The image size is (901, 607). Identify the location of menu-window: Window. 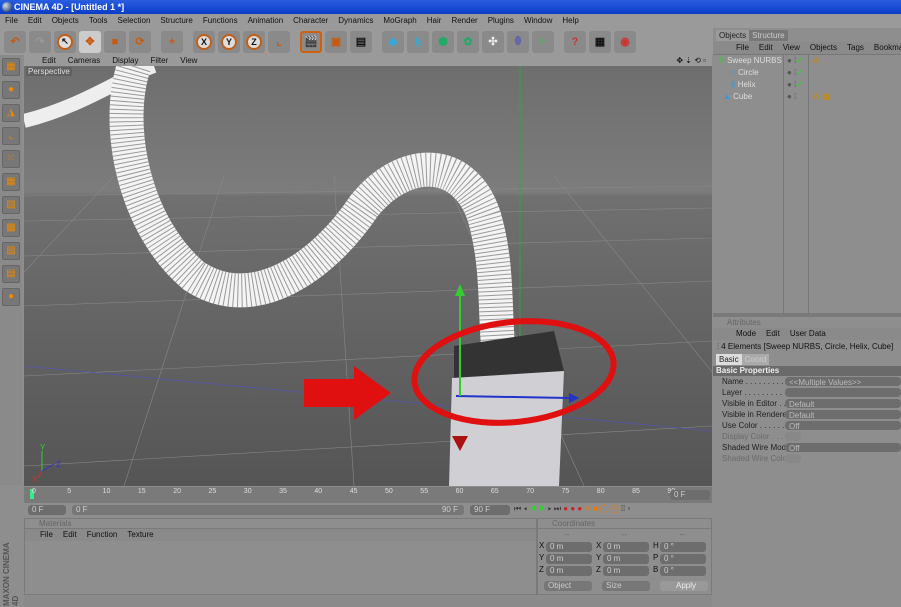
(538, 21).